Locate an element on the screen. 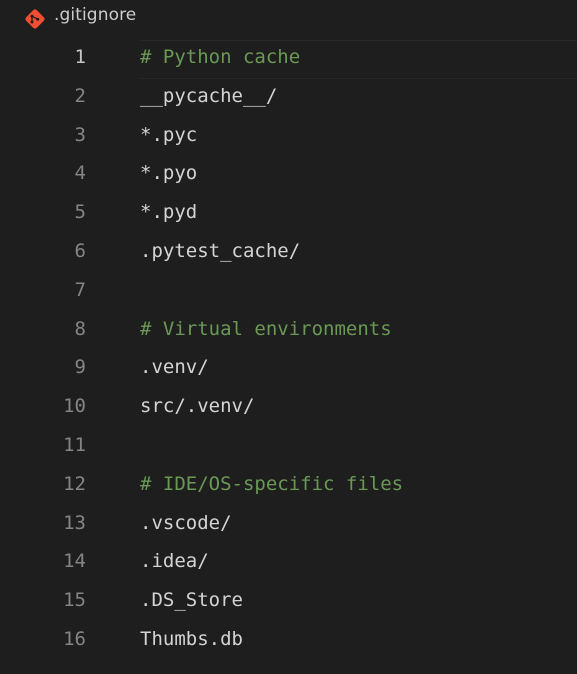 This screenshot has height=674, width=577. comment-text: # Python cache is located at coordinates (220, 57).